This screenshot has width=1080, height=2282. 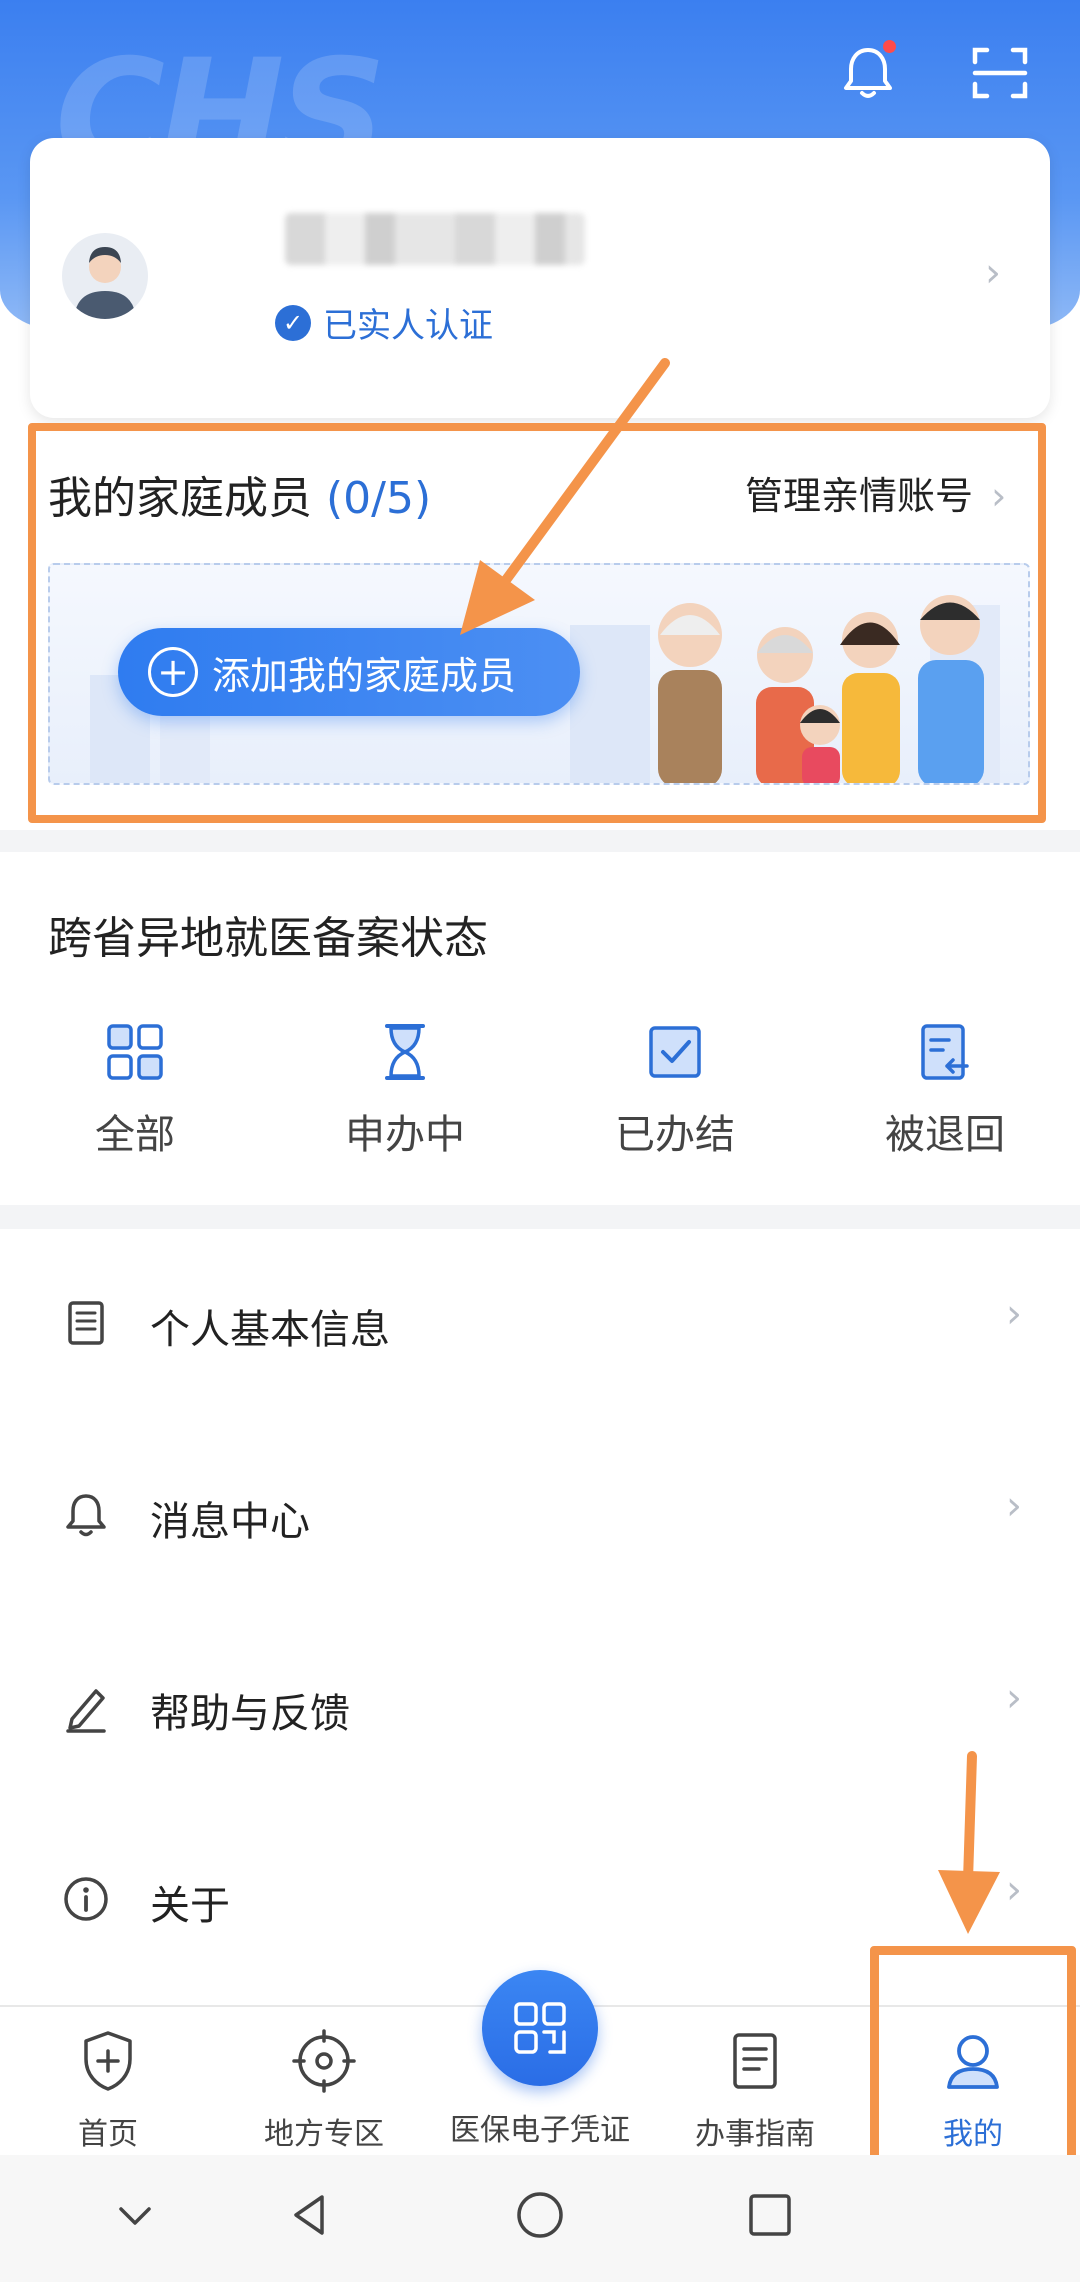 I want to click on menu-item-label: 消息中心, so click(x=230, y=1522).